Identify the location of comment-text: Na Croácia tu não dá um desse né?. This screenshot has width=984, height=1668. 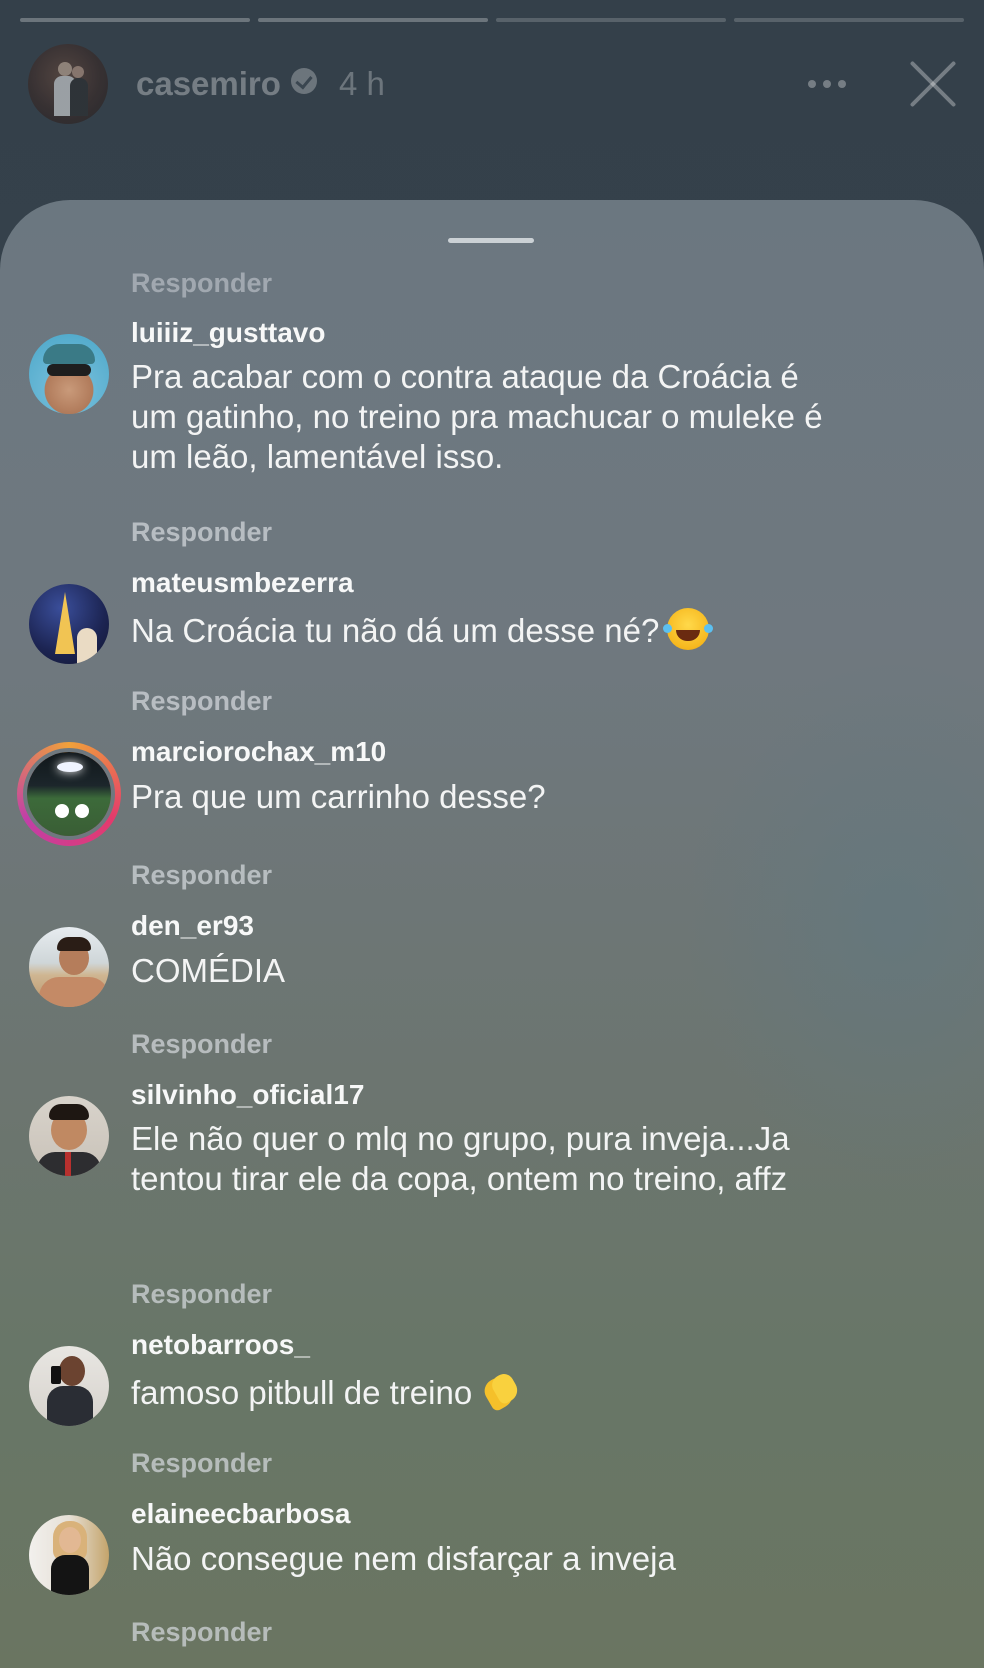
(491, 629).